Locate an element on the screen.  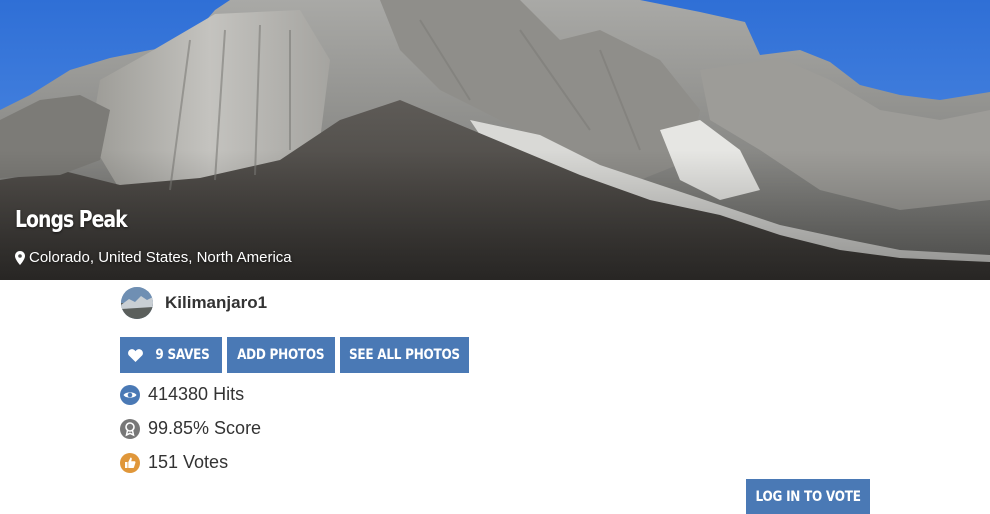
eye-icon is located at coordinates (130, 394).